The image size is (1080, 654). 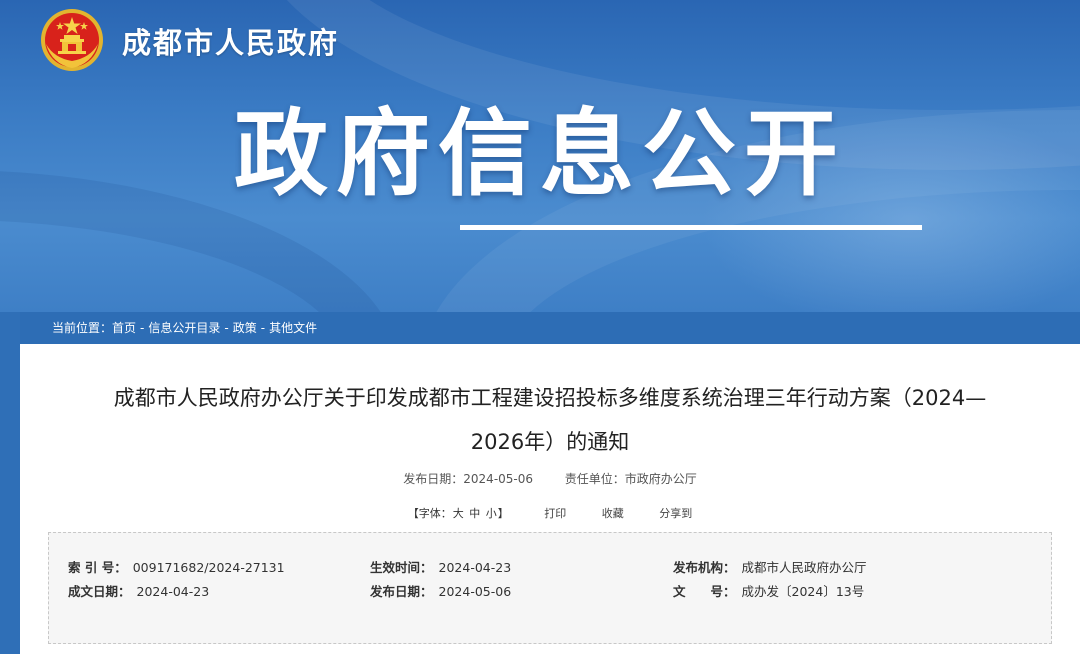 I want to click on breadcrumb: 当前位置： 首页 - 信息公开目录 - 政策 - 其他文件, so click(x=550, y=328).